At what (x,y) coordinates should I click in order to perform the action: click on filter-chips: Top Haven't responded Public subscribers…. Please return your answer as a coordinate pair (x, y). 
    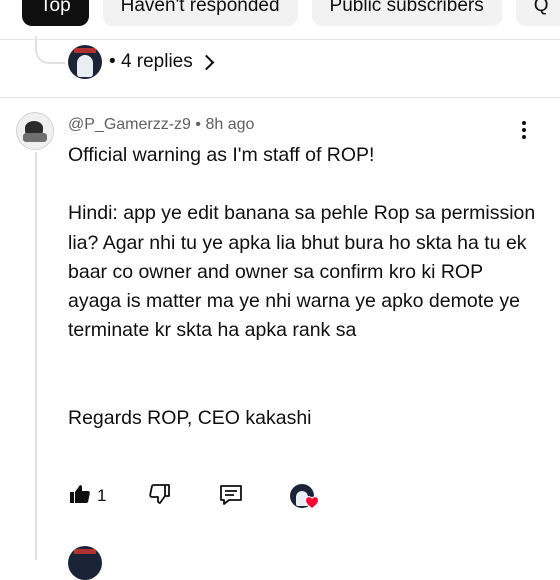
    Looking at the image, I should click on (291, 13).